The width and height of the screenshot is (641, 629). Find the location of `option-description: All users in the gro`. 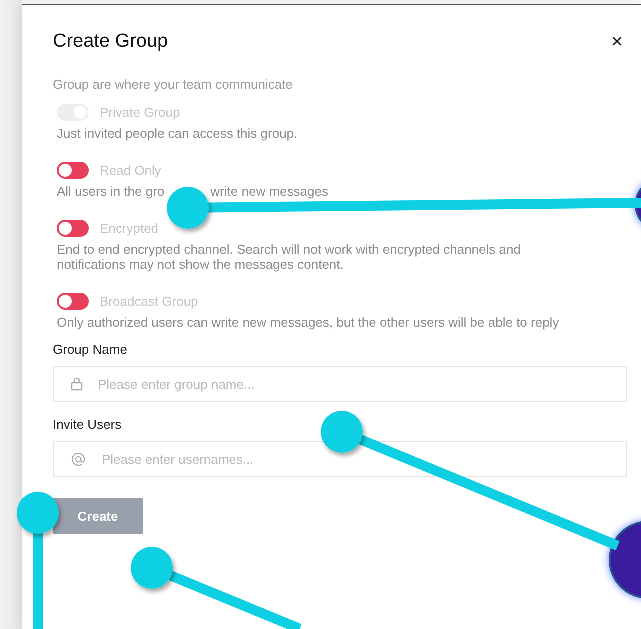

option-description: All users in the gro is located at coordinates (111, 191).